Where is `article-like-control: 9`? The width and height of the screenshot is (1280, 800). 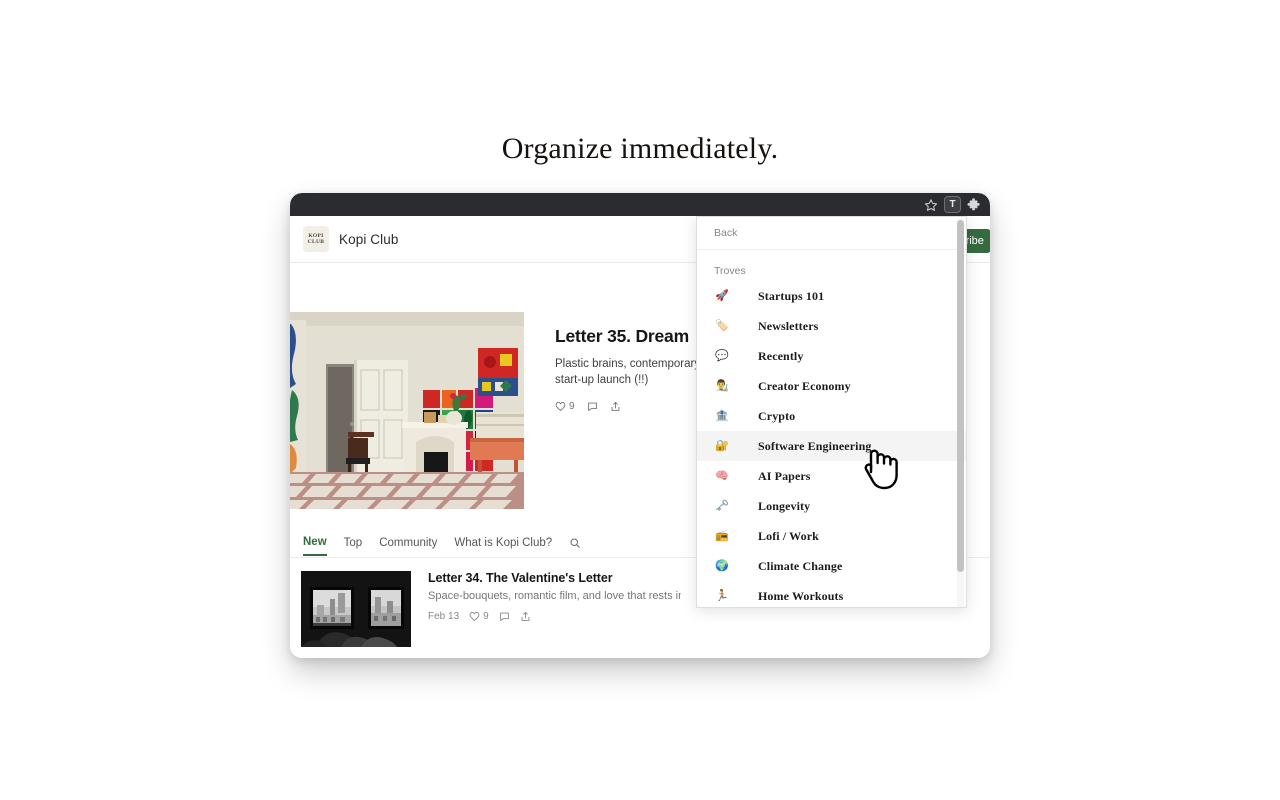
article-like-control: 9 is located at coordinates (479, 616).